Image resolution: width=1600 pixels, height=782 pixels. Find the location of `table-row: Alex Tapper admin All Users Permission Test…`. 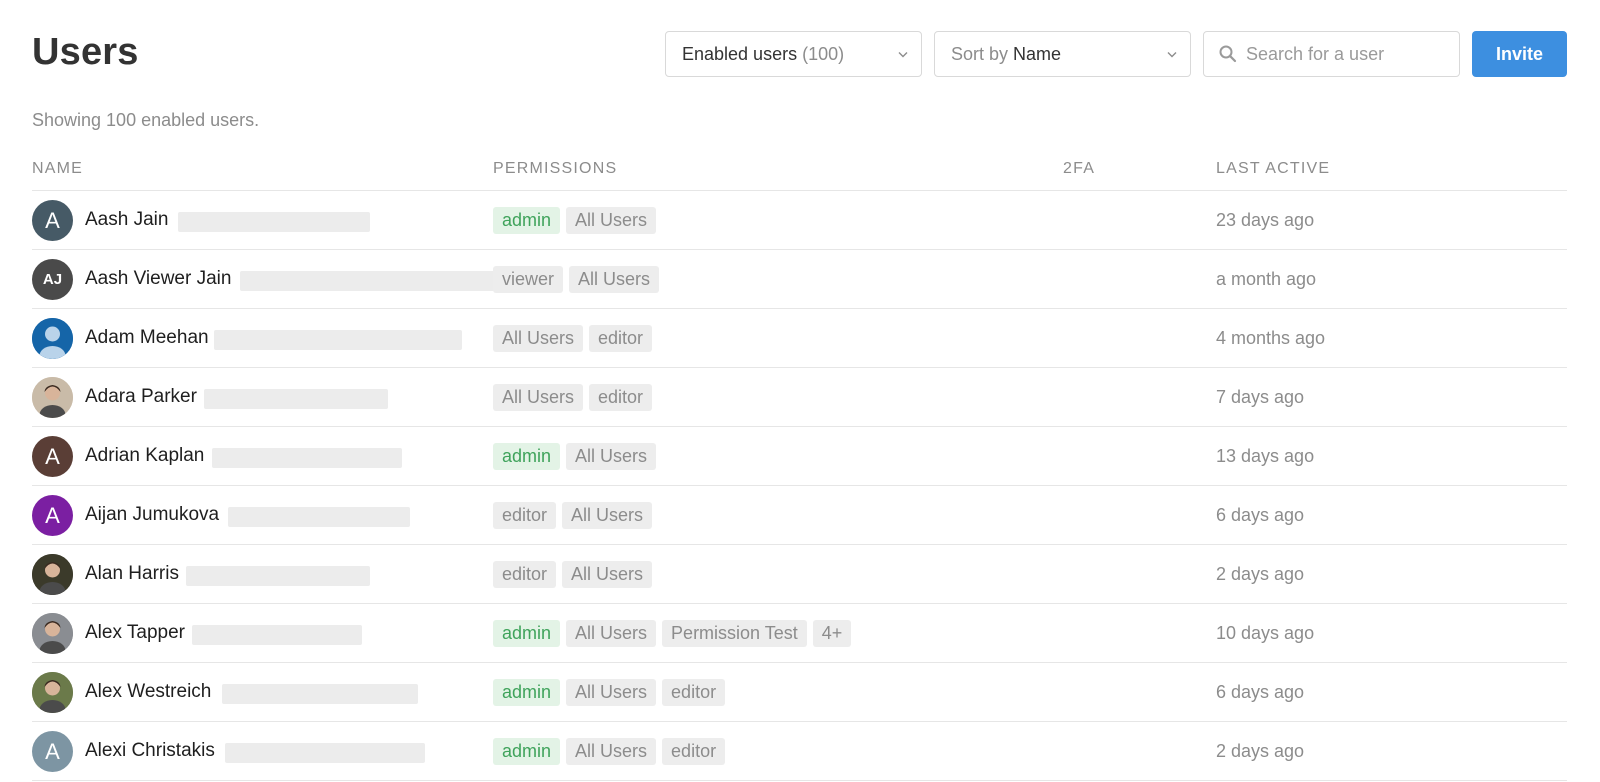

table-row: Alex Tapper admin All Users Permission Test… is located at coordinates (799, 633).